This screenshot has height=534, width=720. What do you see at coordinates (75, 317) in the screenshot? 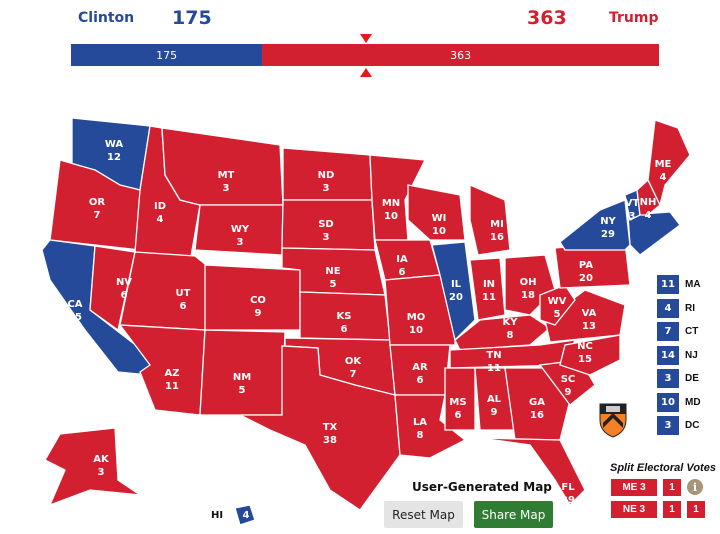
I see `state-votes-ca: 55` at bounding box center [75, 317].